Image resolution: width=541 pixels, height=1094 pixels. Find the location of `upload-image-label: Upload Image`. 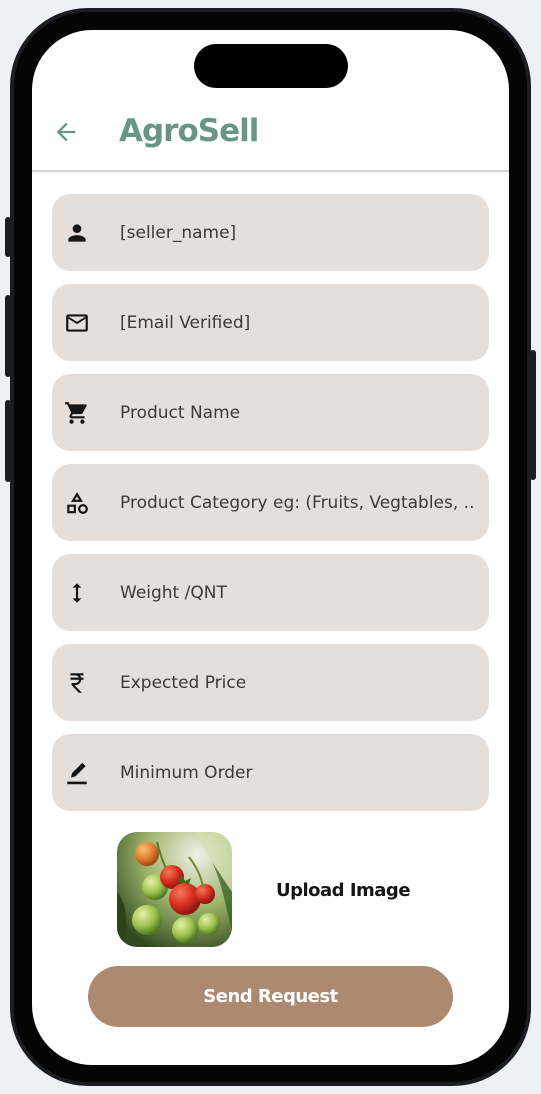

upload-image-label: Upload Image is located at coordinates (343, 890).